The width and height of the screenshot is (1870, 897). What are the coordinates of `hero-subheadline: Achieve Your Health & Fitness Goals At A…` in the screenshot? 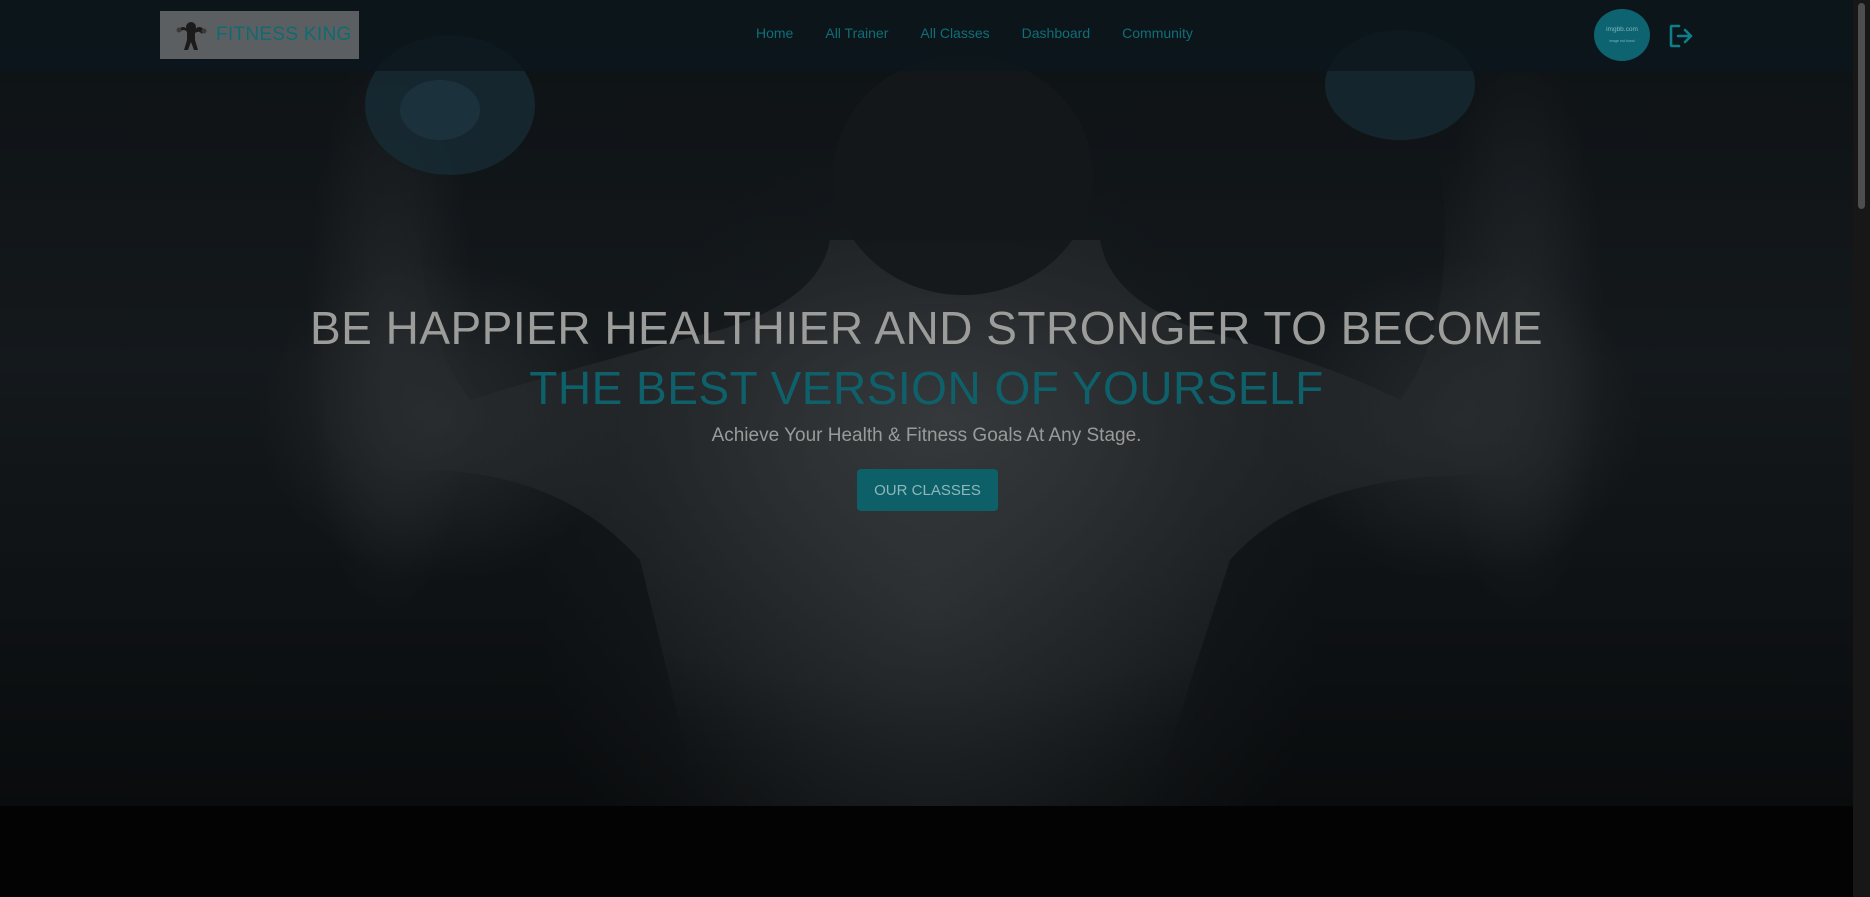 It's located at (926, 435).